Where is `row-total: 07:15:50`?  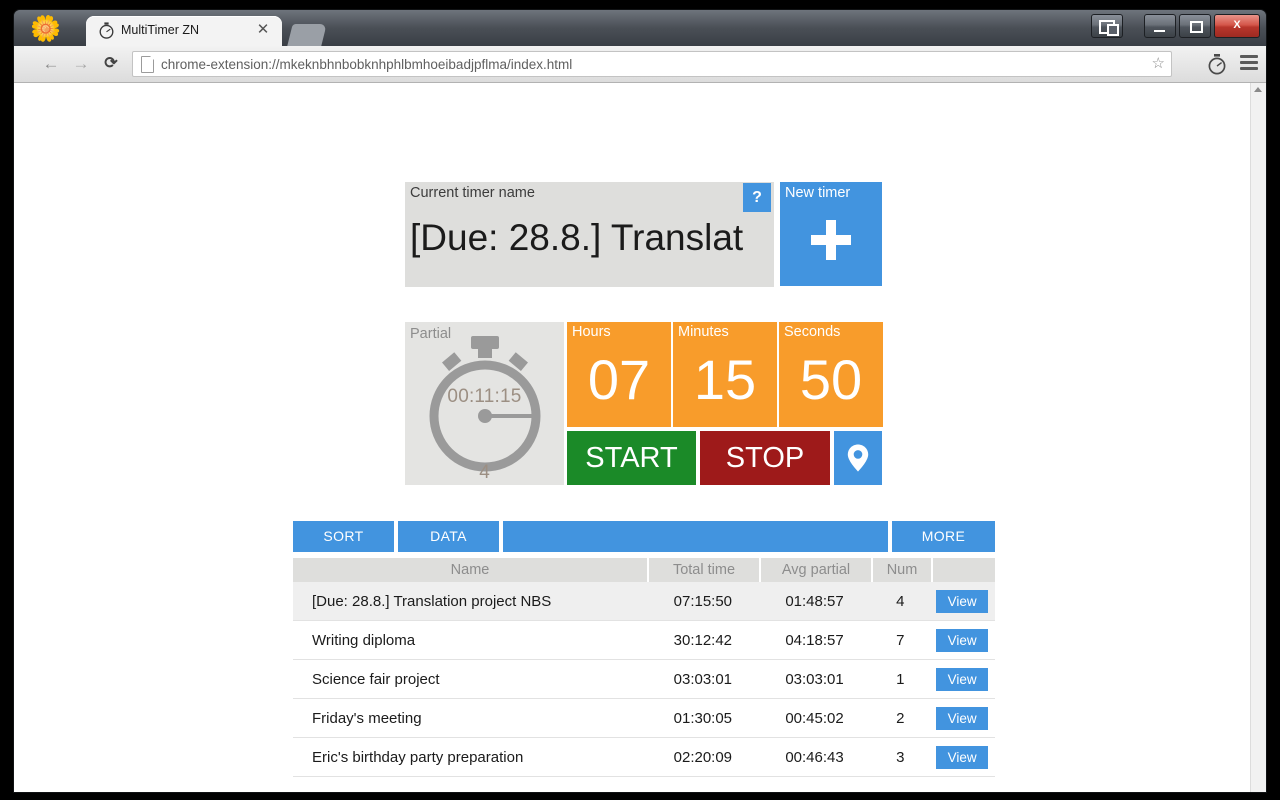 row-total: 07:15:50 is located at coordinates (703, 601).